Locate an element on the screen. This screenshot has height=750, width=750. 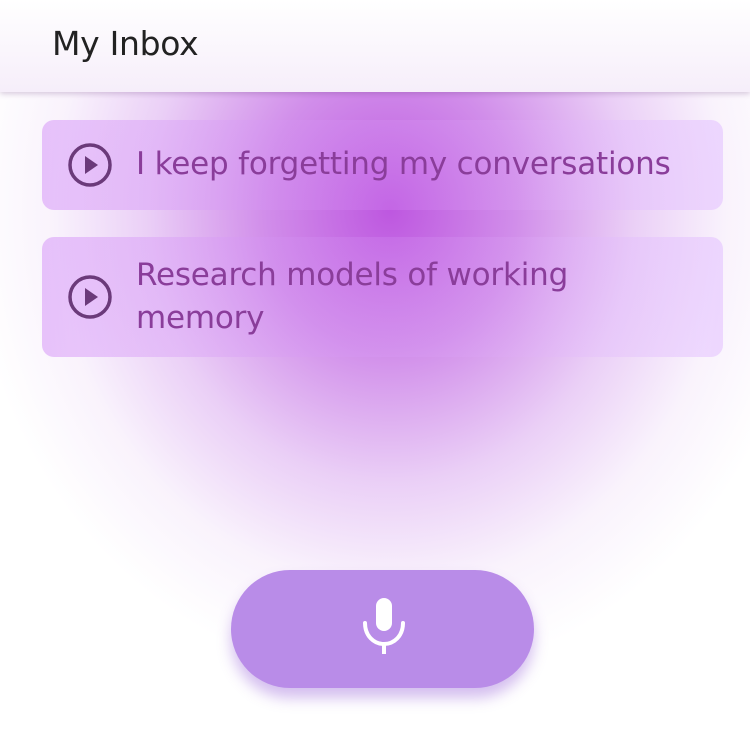
inbox-item-text: I keep forgetting my conversations is located at coordinates (403, 164).